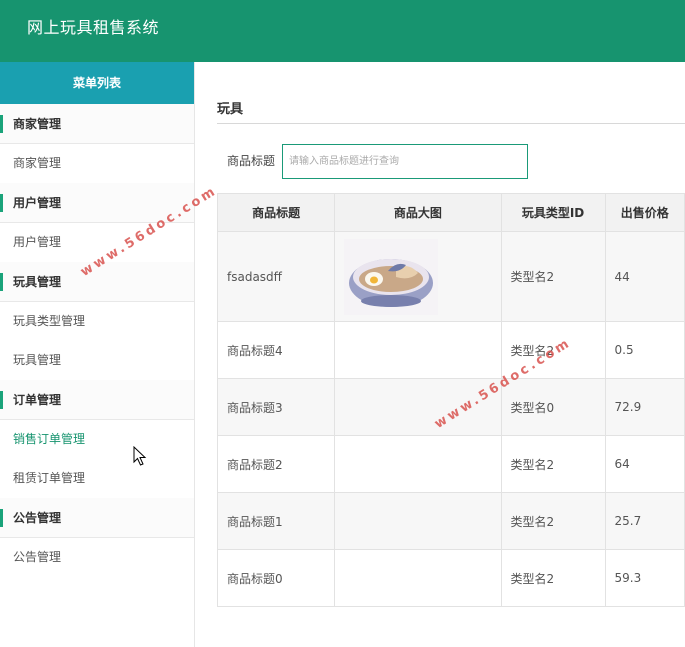 The width and height of the screenshot is (685, 647). Describe the element at coordinates (644, 521) in the screenshot. I see `cell-price: 25.7` at that location.